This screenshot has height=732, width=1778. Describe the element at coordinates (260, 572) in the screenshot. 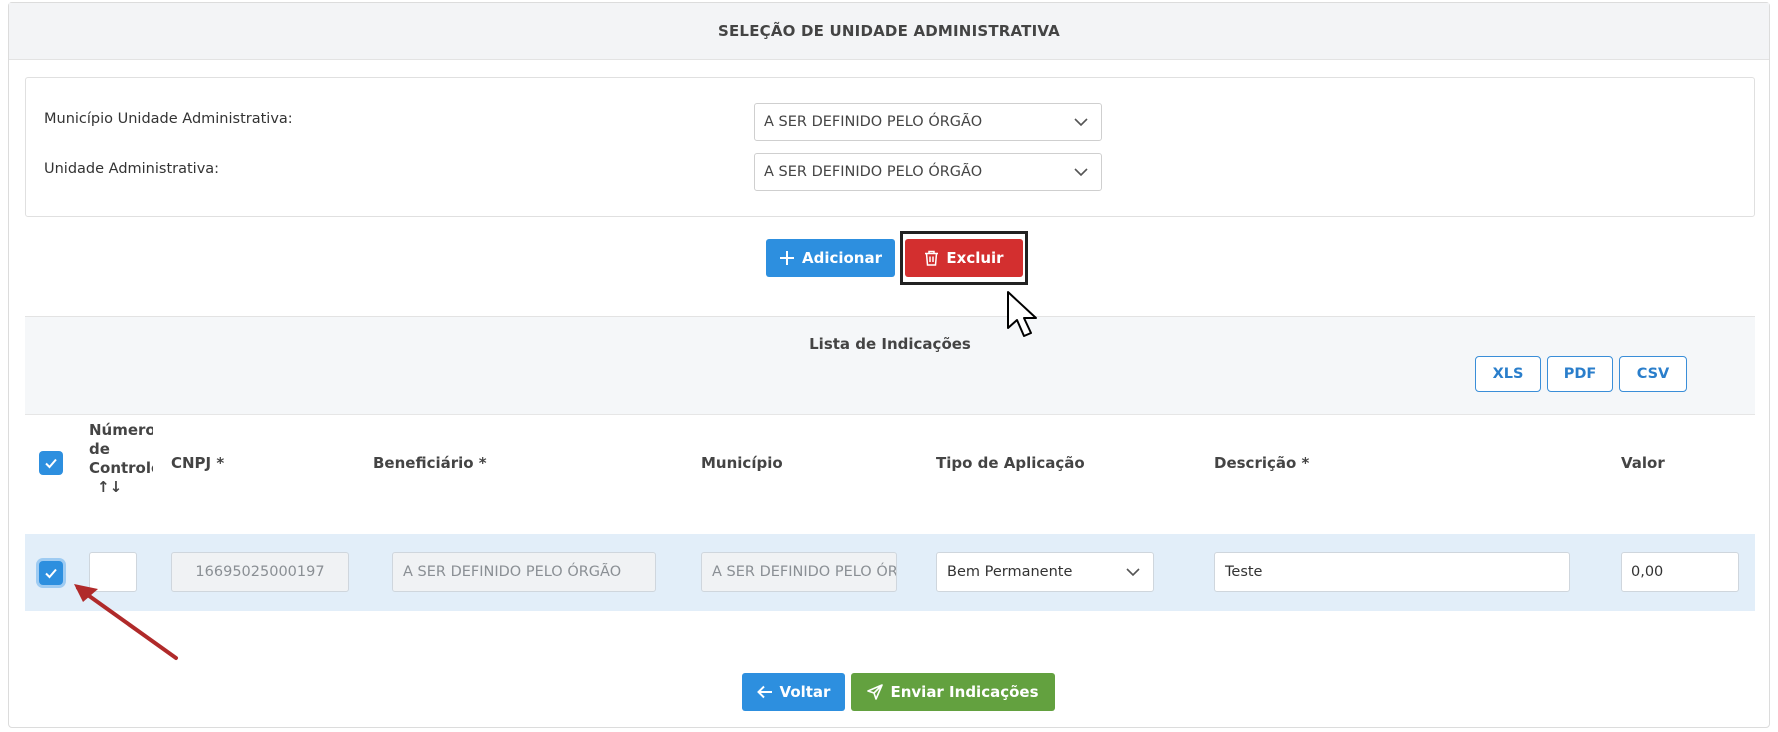

I see `cnpj-input: 16695025000197` at that location.